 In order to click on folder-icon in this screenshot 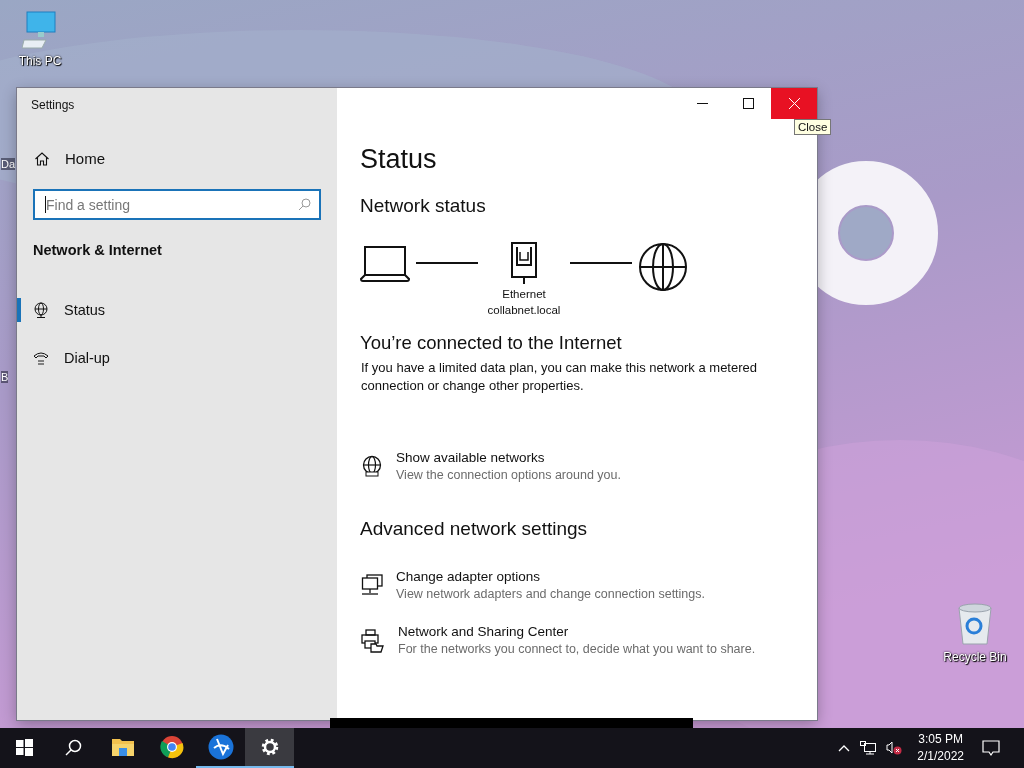, I will do `click(122, 747)`.